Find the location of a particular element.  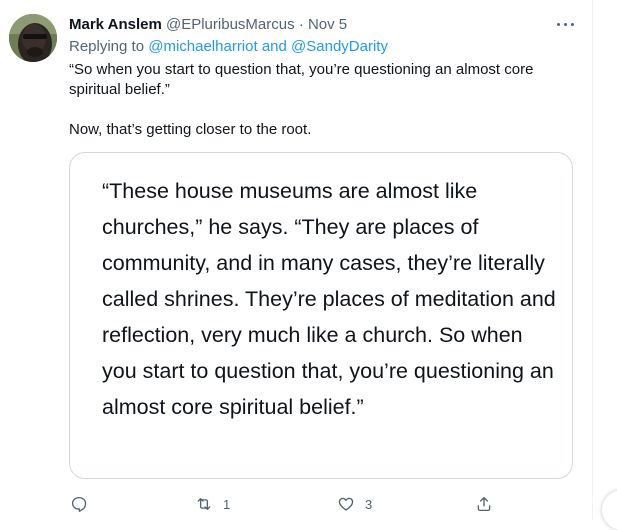

display-name: Mark Anslem is located at coordinates (115, 24).